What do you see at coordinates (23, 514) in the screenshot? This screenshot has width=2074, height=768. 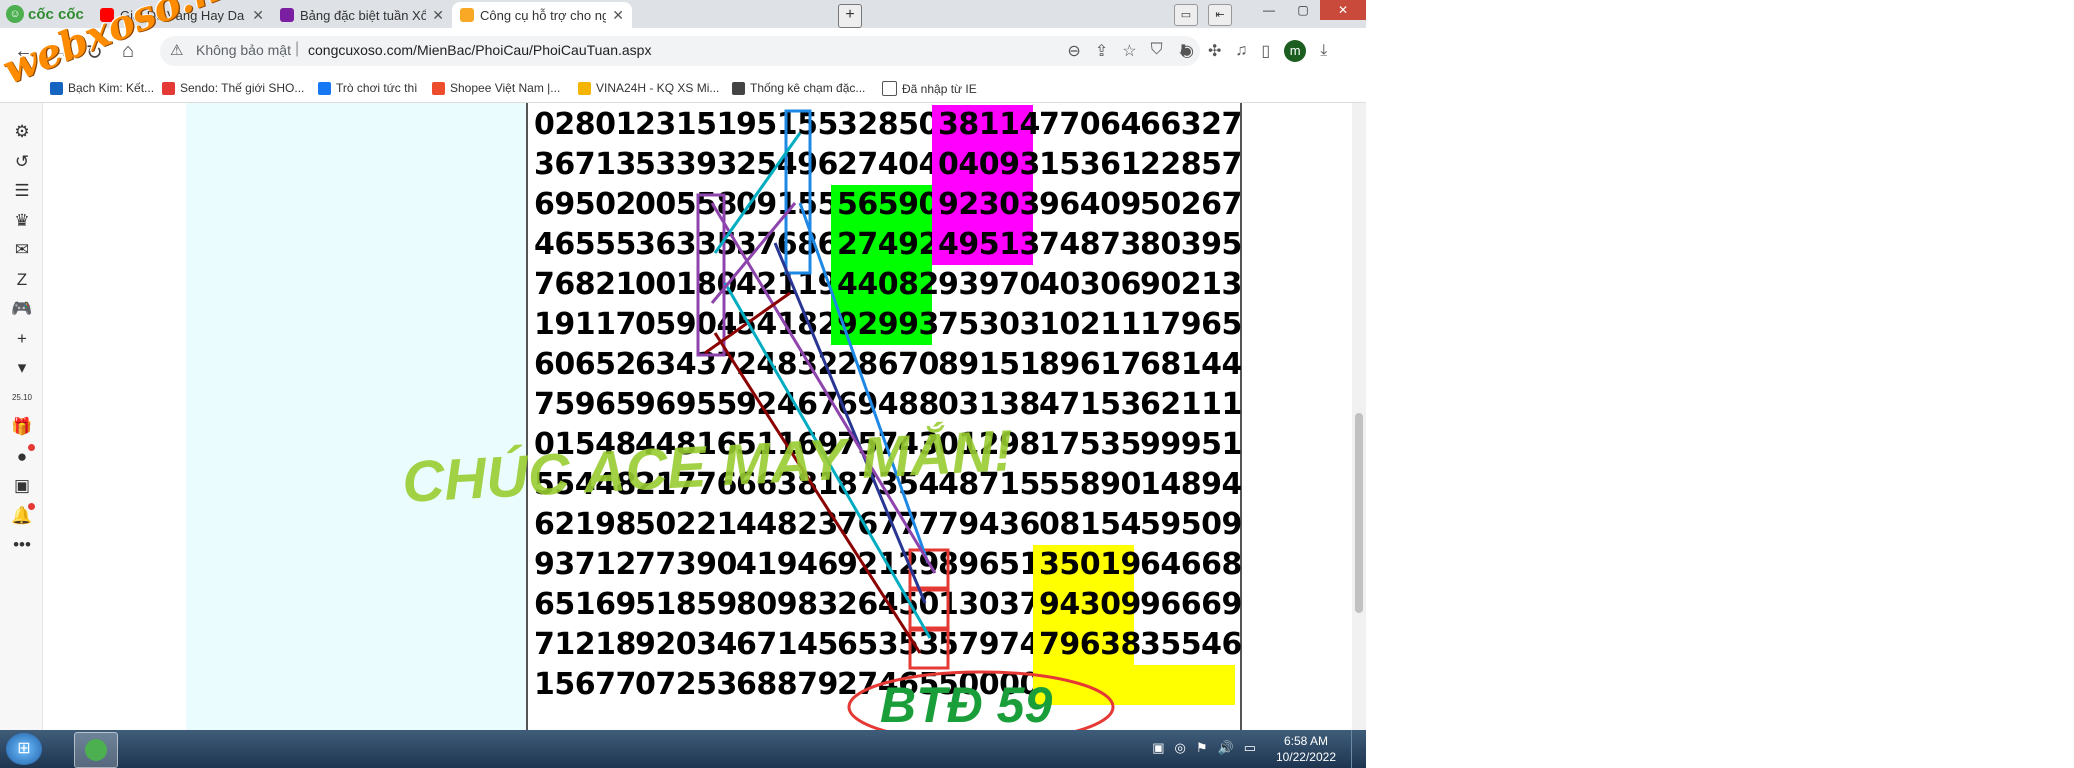 I see `bell-icon: 🔔` at bounding box center [23, 514].